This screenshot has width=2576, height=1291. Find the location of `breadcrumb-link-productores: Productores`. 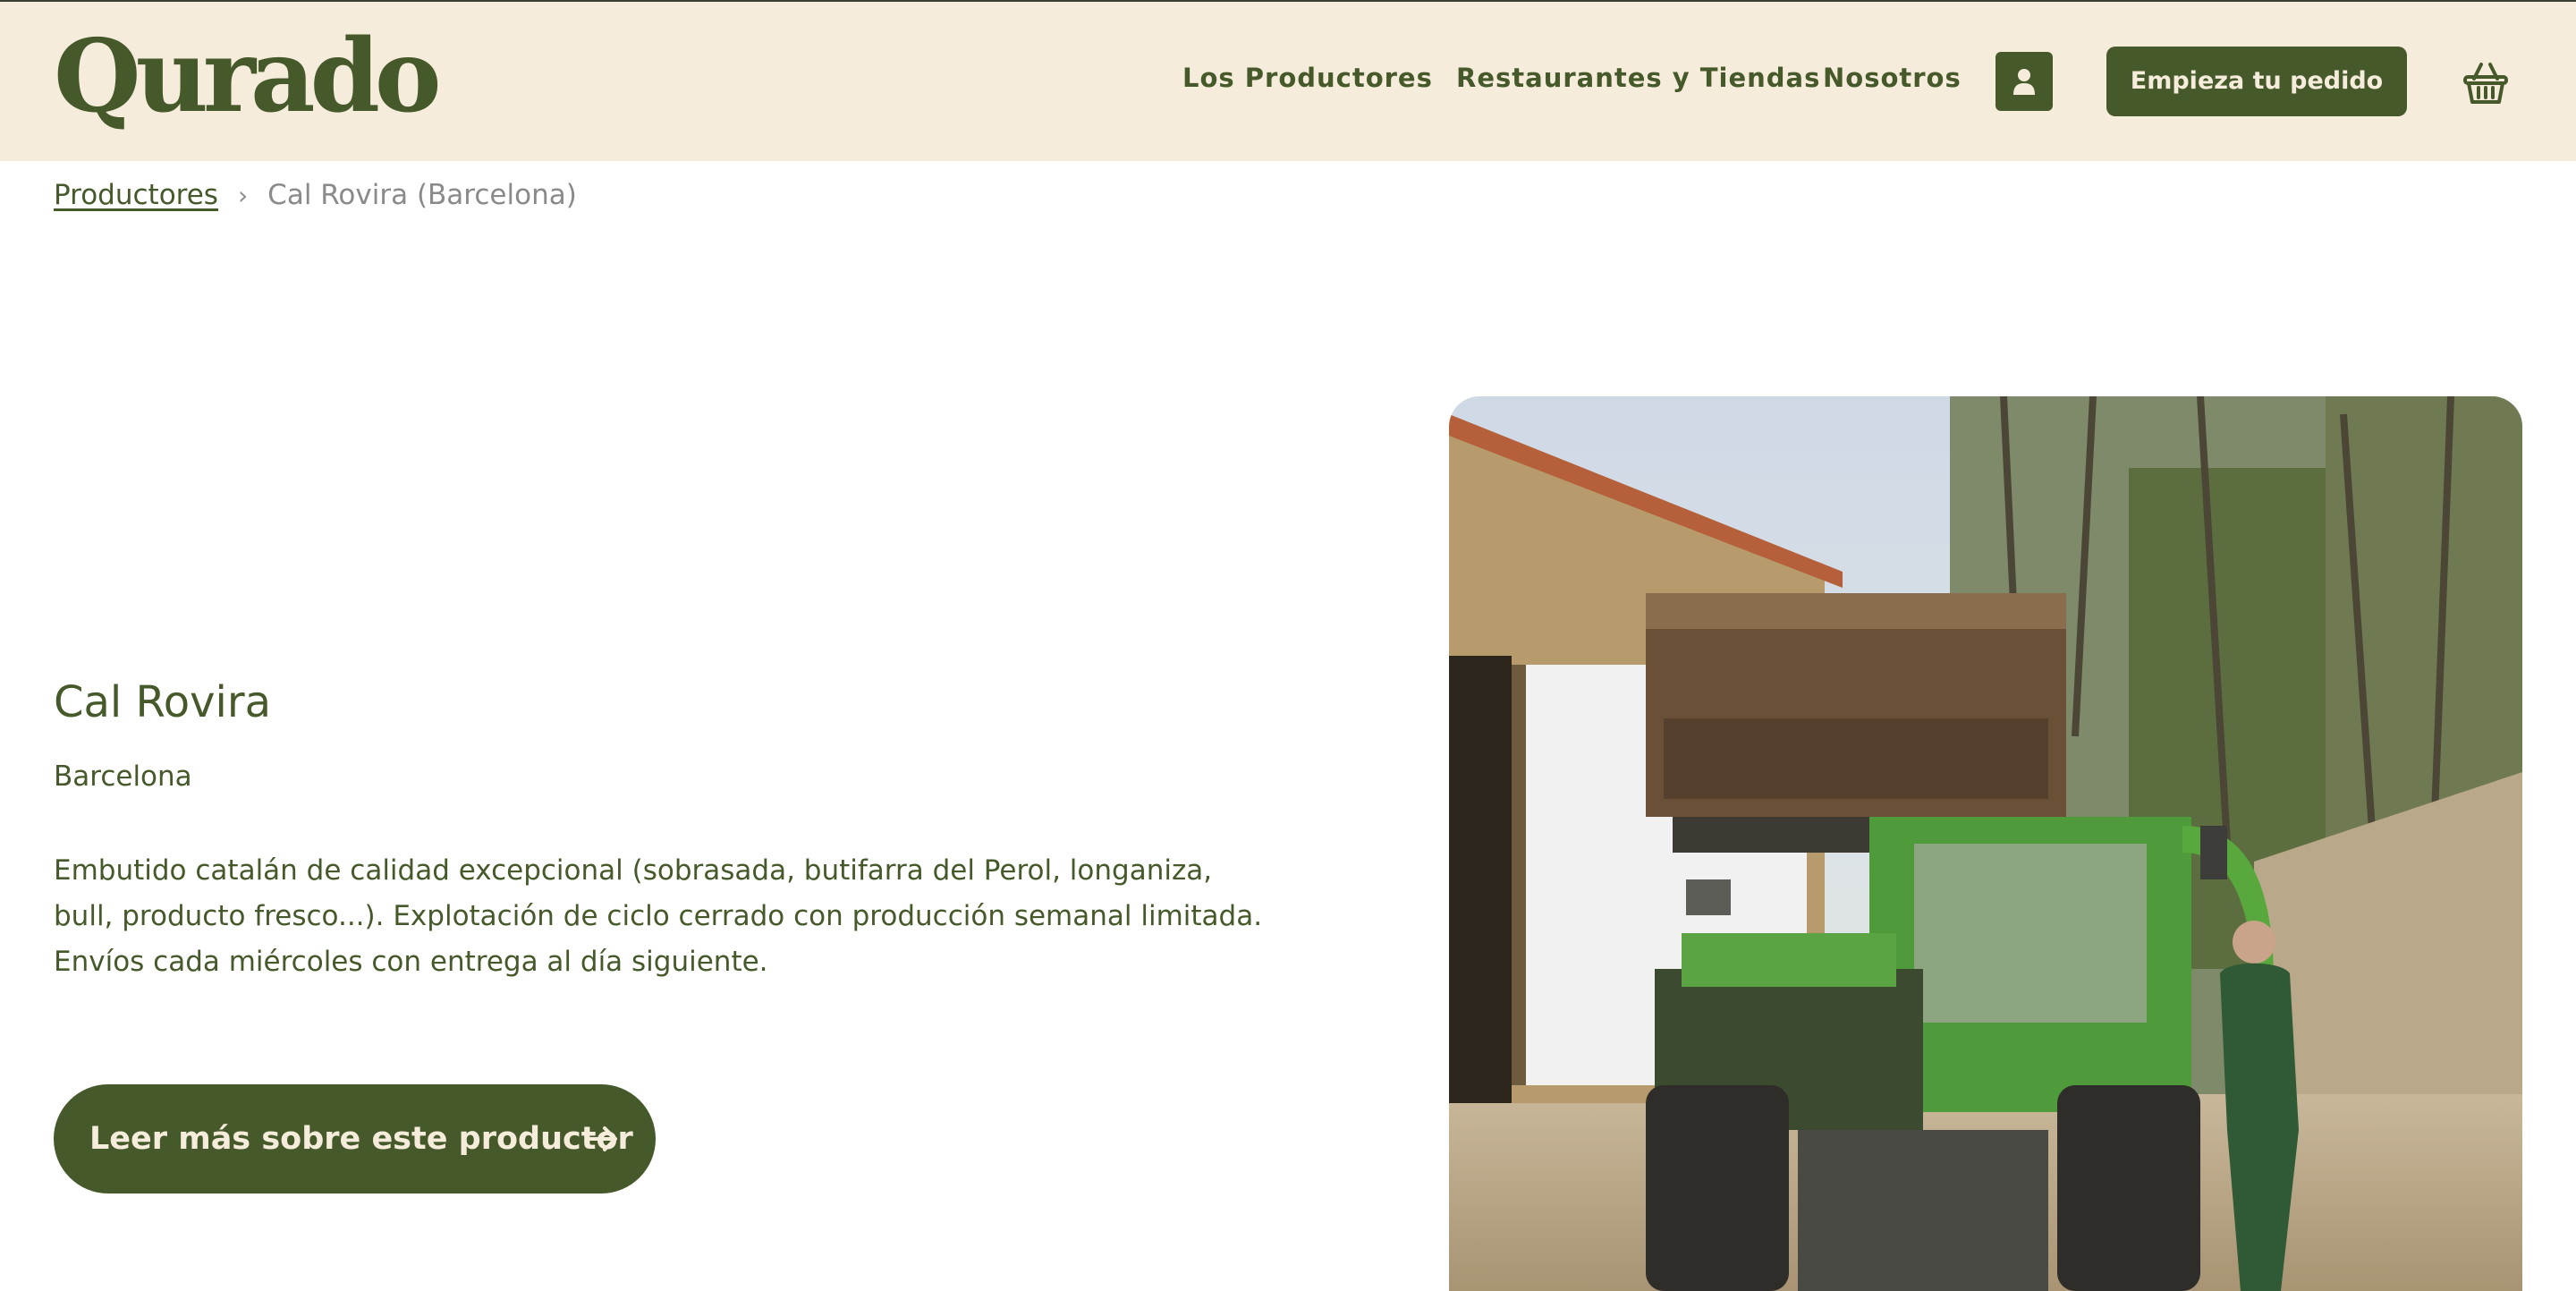

breadcrumb-link-productores: Productores is located at coordinates (136, 195).